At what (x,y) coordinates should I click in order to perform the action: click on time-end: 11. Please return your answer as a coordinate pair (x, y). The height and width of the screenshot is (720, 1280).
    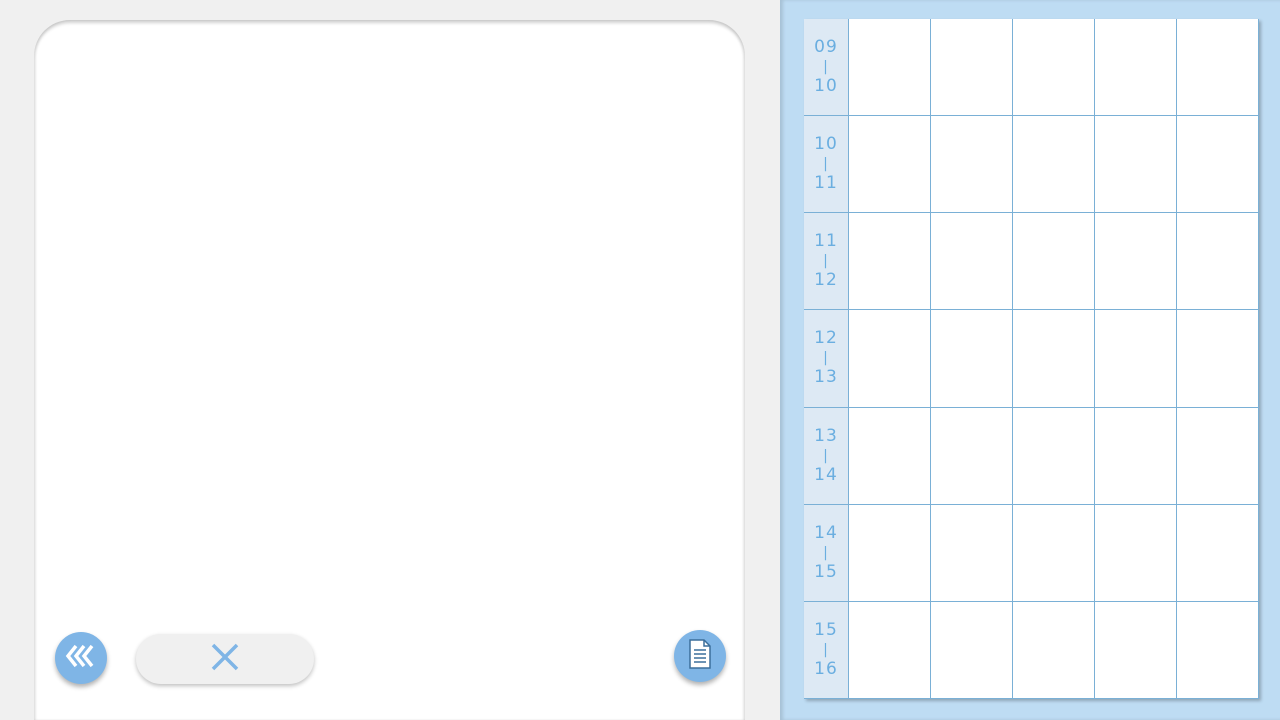
    Looking at the image, I should click on (826, 183).